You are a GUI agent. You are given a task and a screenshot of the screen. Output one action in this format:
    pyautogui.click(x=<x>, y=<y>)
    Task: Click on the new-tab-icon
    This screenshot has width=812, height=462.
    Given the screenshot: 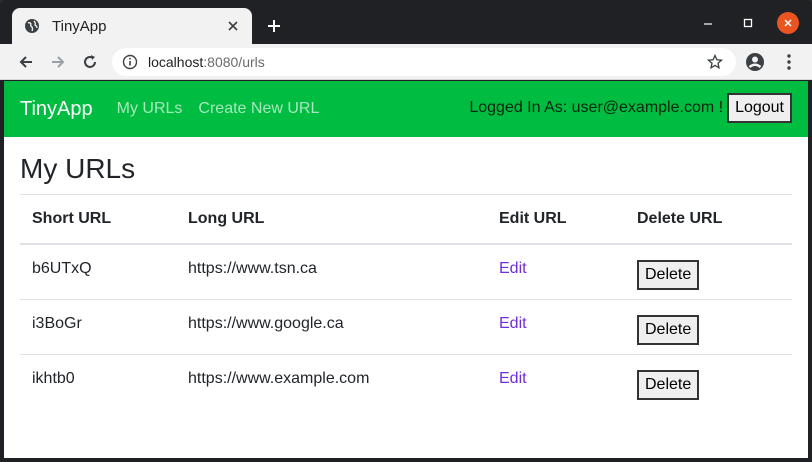 What is the action you would take?
    pyautogui.click(x=274, y=26)
    